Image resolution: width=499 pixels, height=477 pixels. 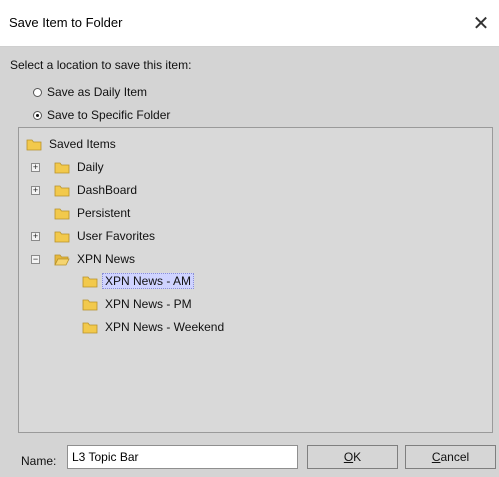 What do you see at coordinates (37, 115) in the screenshot?
I see `radio-indicator-checked` at bounding box center [37, 115].